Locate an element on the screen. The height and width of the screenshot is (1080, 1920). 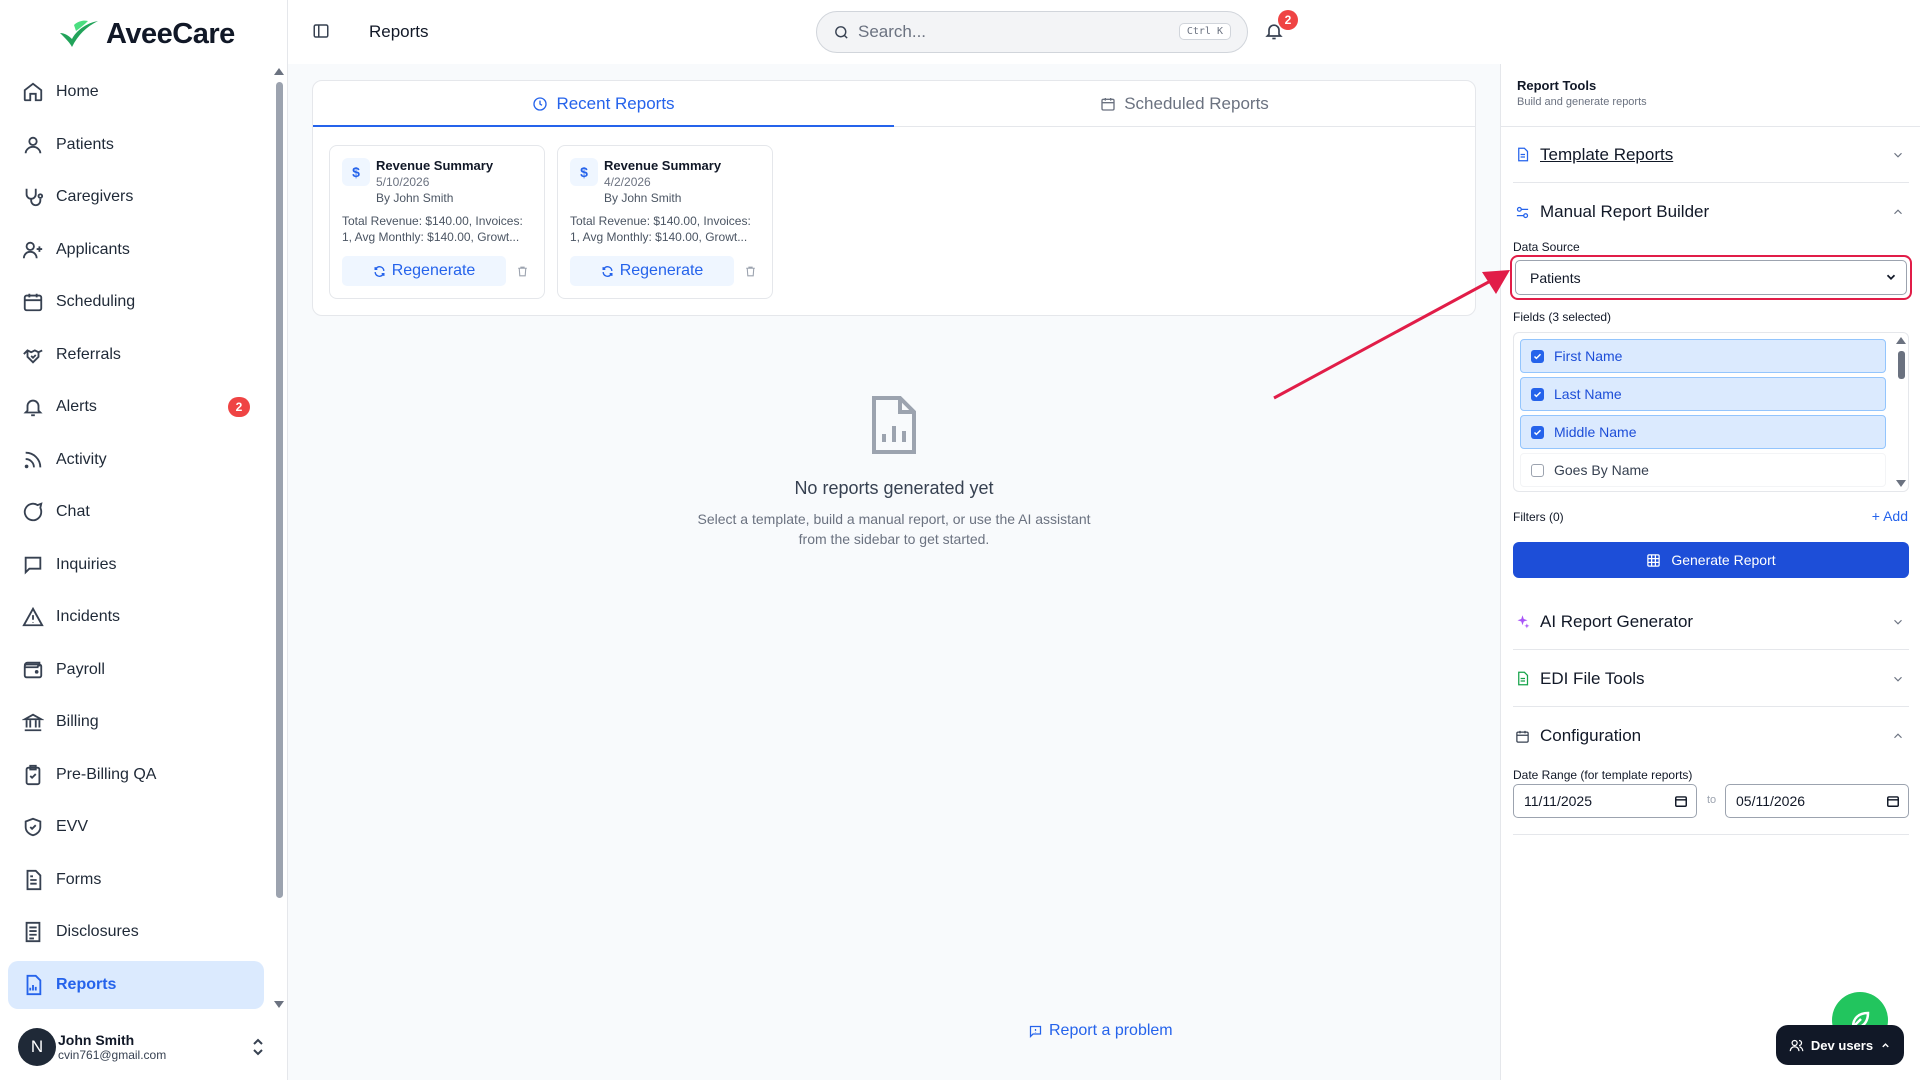
section-label: EDI File Tools is located at coordinates (1592, 678).